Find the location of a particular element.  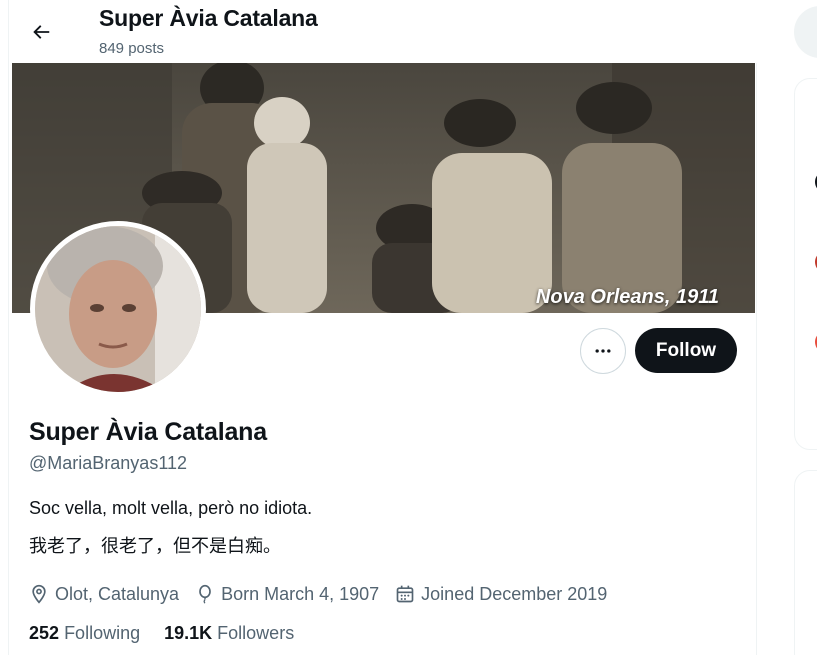

joined-item: Joined December 2019 is located at coordinates (501, 594).